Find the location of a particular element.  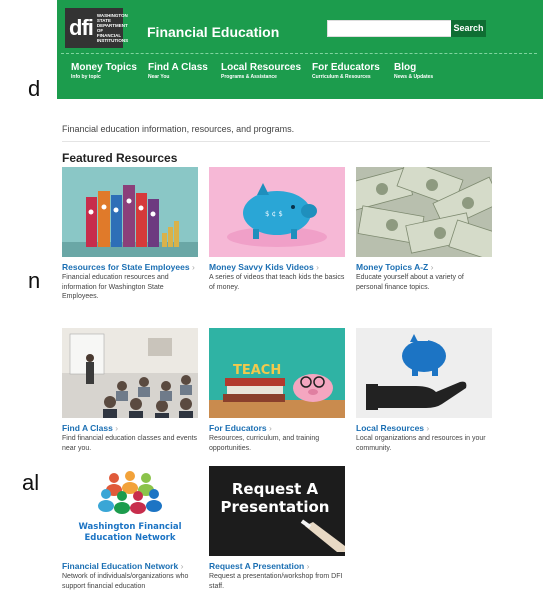

nav-label: Blog is located at coordinates (405, 67).